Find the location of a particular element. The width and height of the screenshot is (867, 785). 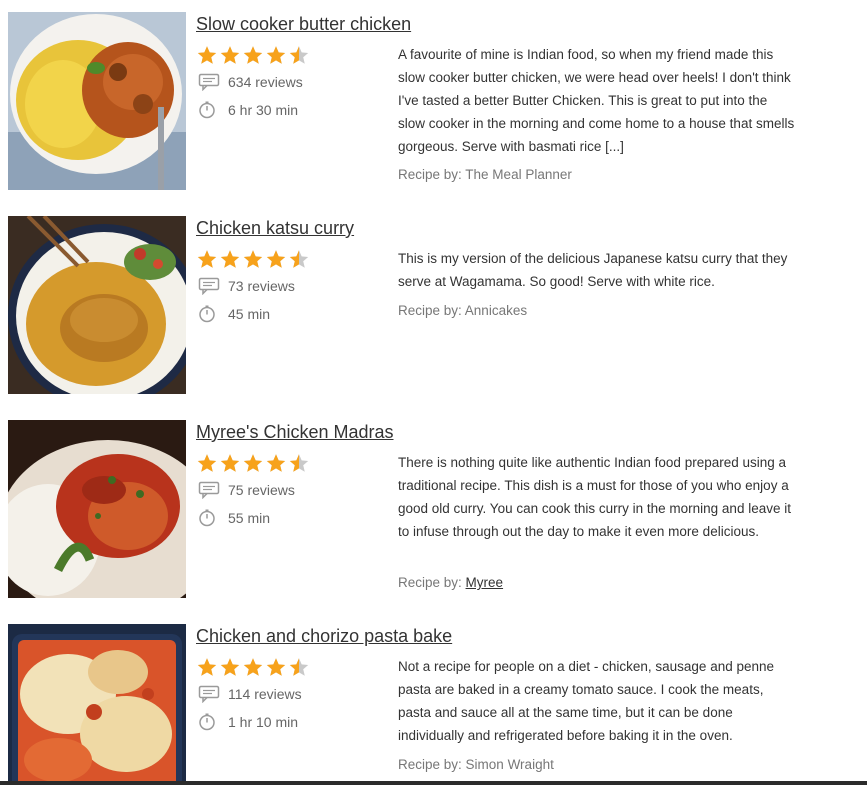

recipe-image-butter-chicken is located at coordinates (97, 101).